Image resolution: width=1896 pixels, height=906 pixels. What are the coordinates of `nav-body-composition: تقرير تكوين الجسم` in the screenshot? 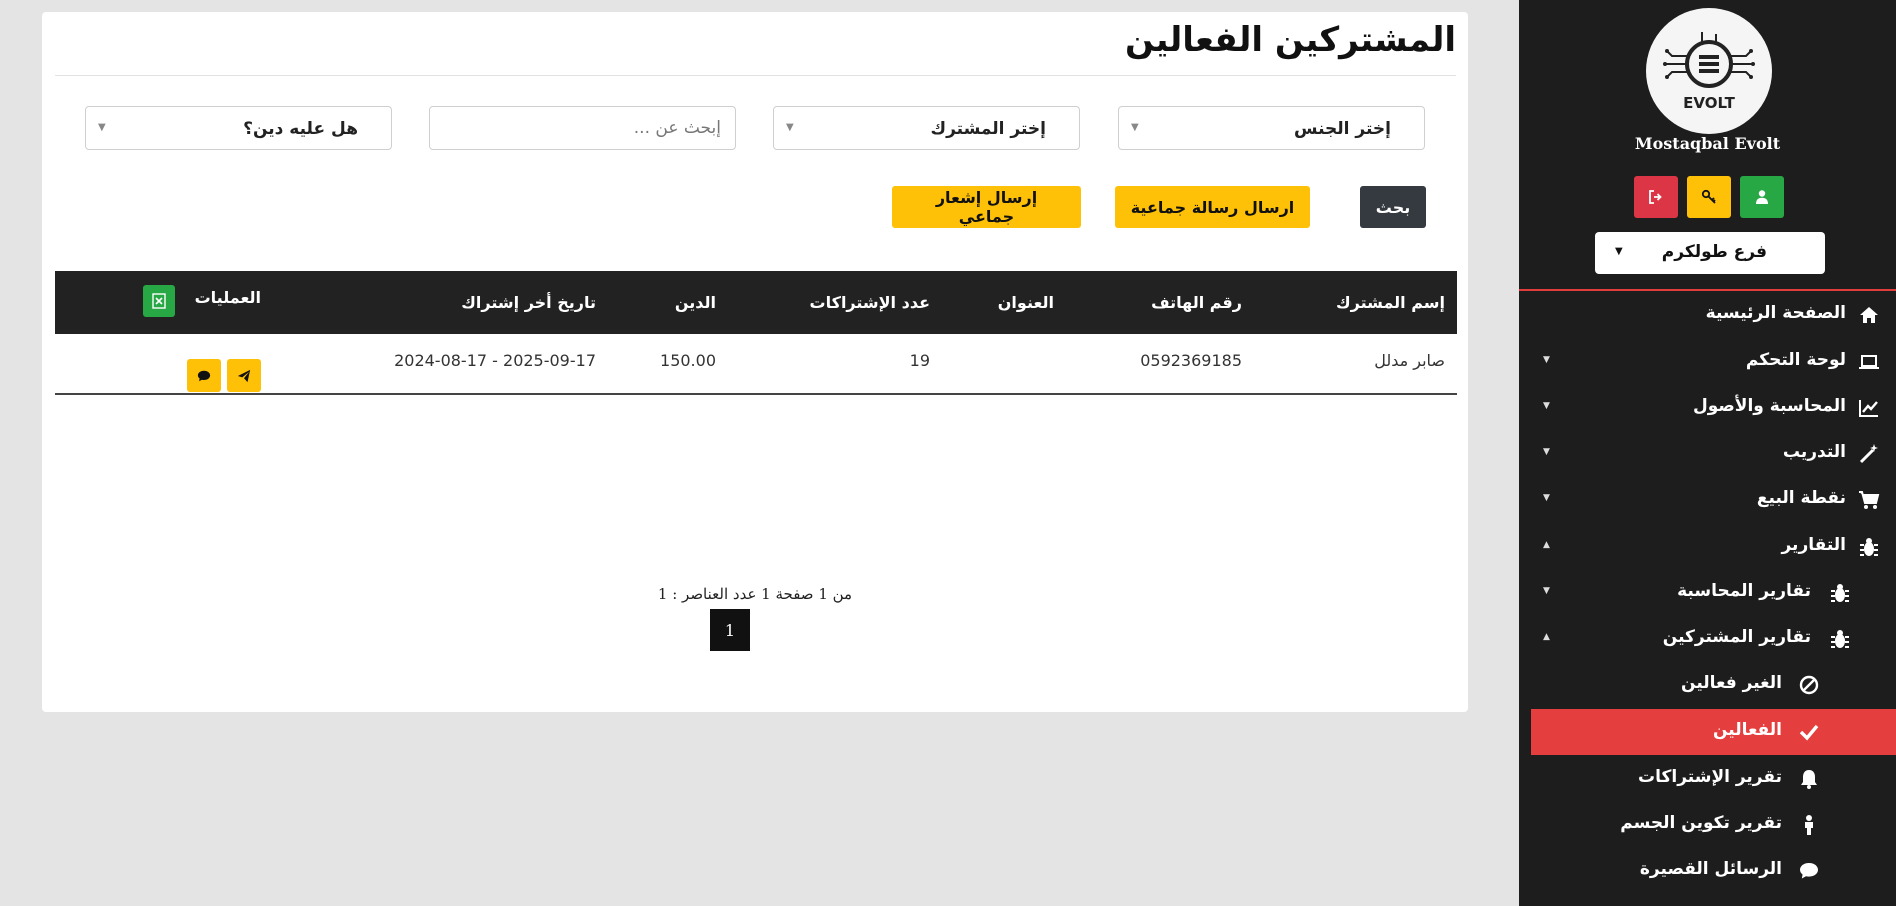 It's located at (1713, 824).